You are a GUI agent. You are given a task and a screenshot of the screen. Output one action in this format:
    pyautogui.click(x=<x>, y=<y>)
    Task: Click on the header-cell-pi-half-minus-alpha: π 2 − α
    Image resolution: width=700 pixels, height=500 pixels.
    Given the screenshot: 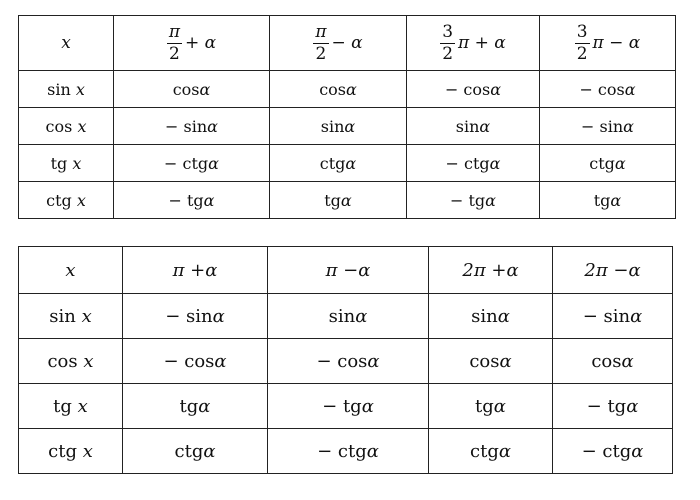 What is the action you would take?
    pyautogui.click(x=338, y=43)
    